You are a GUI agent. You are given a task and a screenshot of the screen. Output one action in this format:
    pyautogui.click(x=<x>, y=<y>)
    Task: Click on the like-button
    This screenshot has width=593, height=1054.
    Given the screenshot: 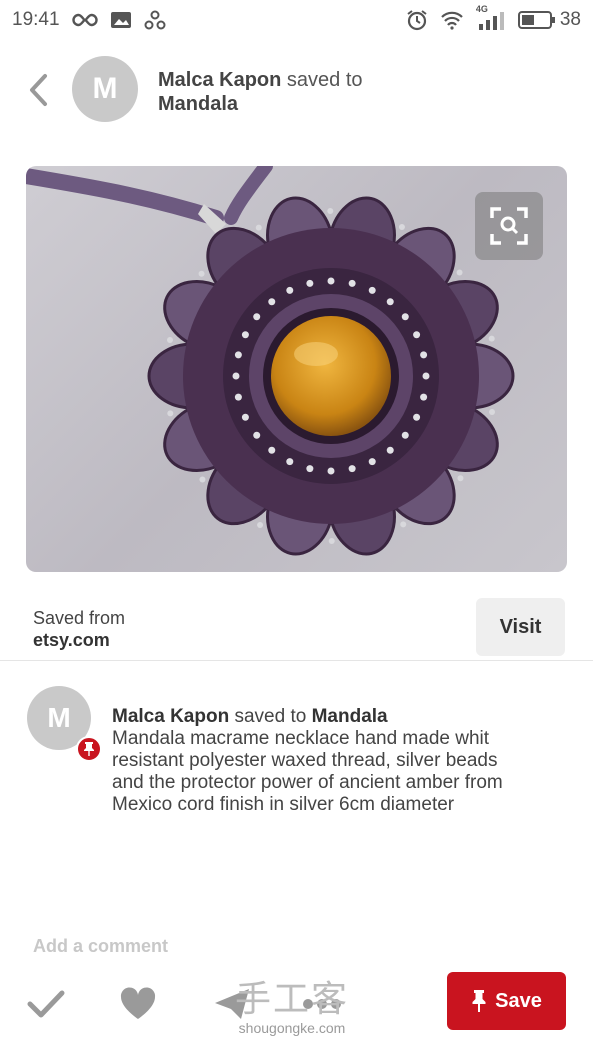 What is the action you would take?
    pyautogui.click(x=138, y=1004)
    